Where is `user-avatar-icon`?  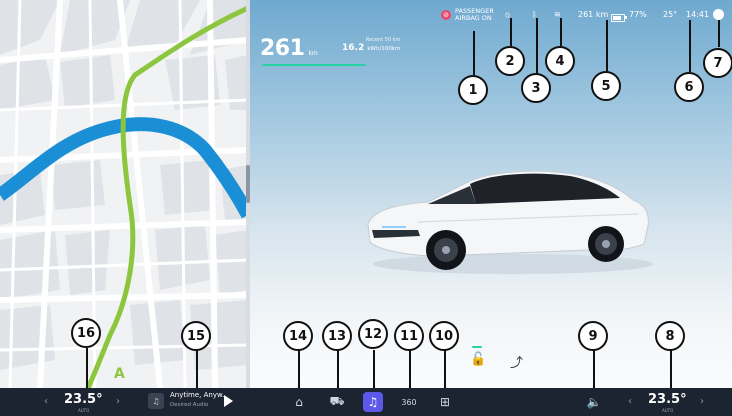 user-avatar-icon is located at coordinates (718, 14).